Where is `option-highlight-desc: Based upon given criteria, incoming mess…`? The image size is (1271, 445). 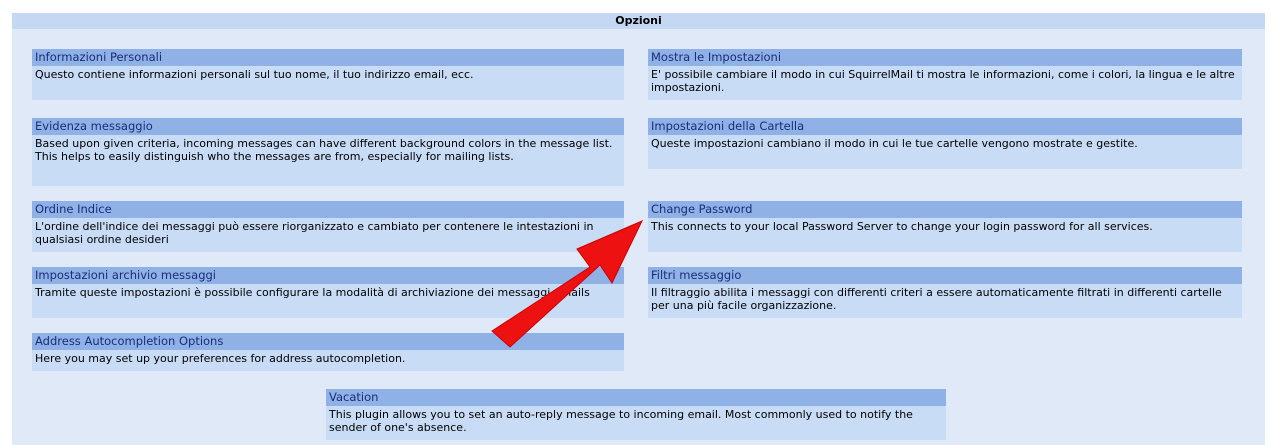 option-highlight-desc: Based upon given criteria, incoming mess… is located at coordinates (328, 160).